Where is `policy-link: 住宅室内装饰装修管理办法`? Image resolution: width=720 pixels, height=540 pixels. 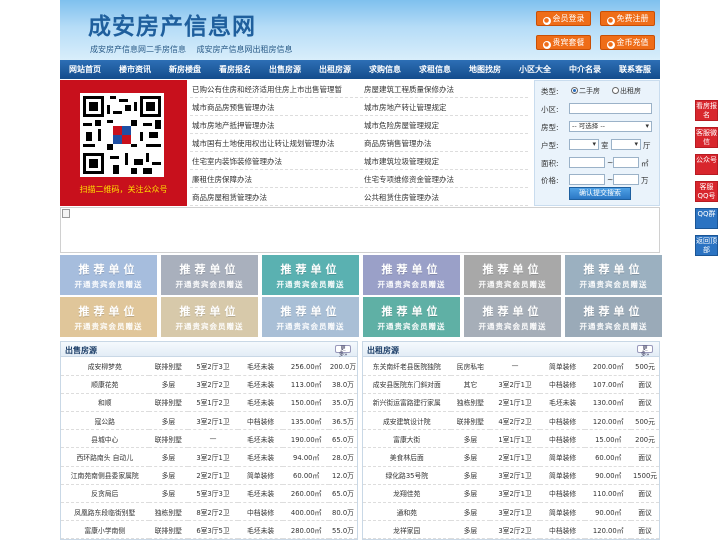
policy-link: 住宅室内装饰装修管理办法 is located at coordinates (237, 161).